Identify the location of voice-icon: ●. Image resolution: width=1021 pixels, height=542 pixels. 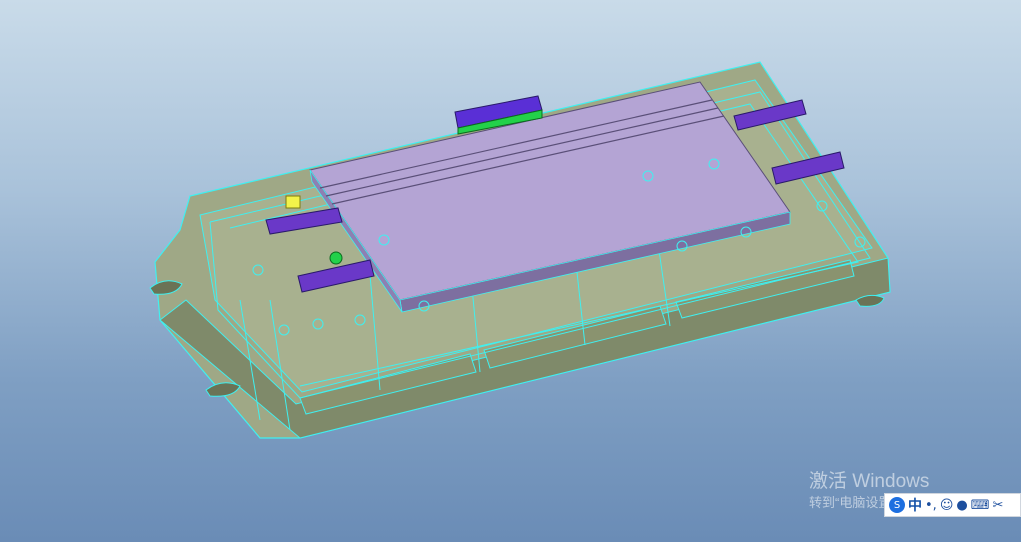
(961, 505).